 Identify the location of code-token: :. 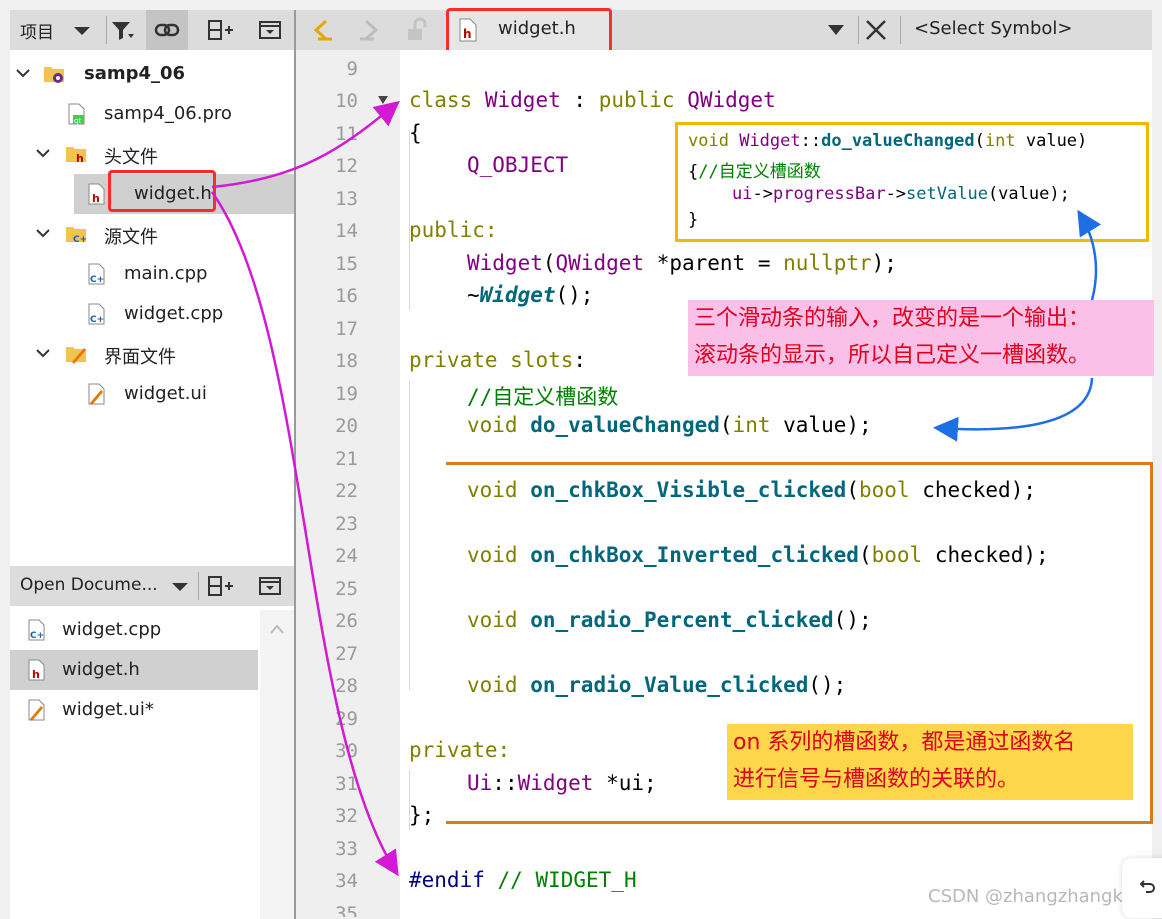
(580, 360).